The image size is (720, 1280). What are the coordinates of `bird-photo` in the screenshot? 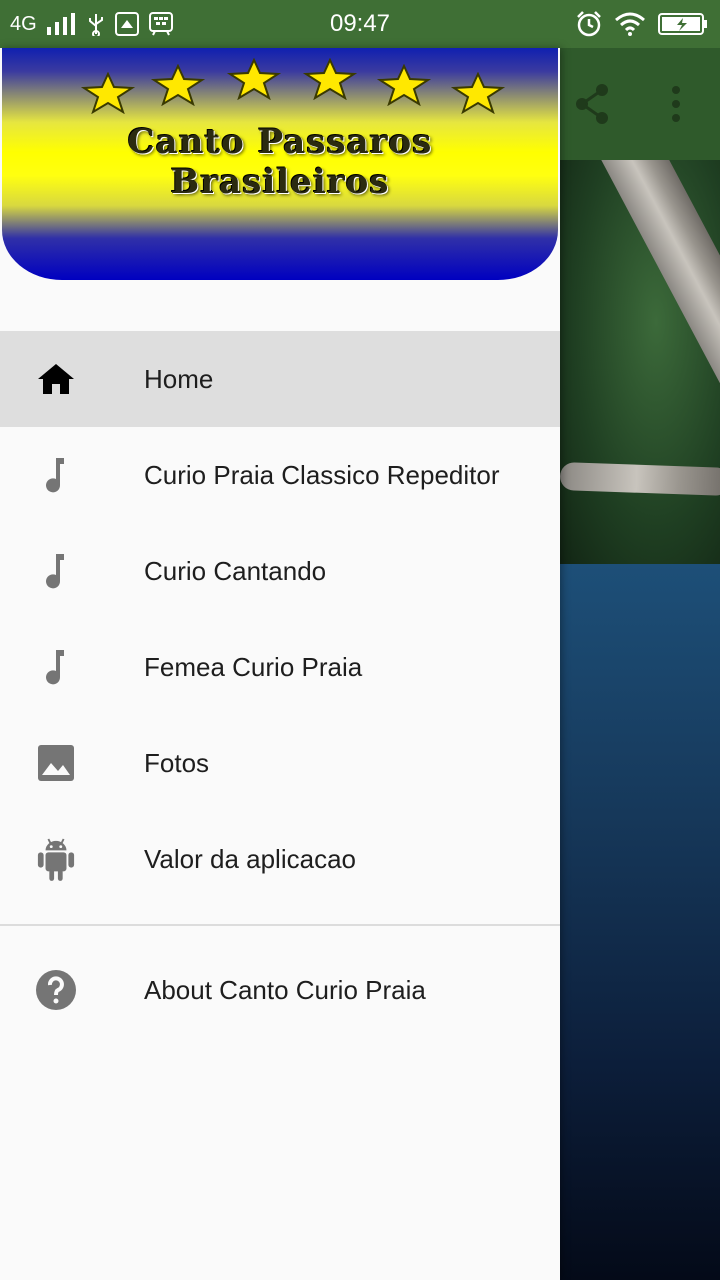 It's located at (640, 362).